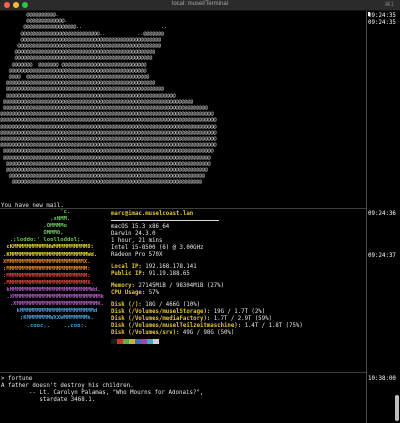 The height and width of the screenshot is (423, 400). Describe the element at coordinates (48, 318) in the screenshot. I see `apple-art-line: ;KMMMMMMMWXXWMMMMMMMk.` at that location.